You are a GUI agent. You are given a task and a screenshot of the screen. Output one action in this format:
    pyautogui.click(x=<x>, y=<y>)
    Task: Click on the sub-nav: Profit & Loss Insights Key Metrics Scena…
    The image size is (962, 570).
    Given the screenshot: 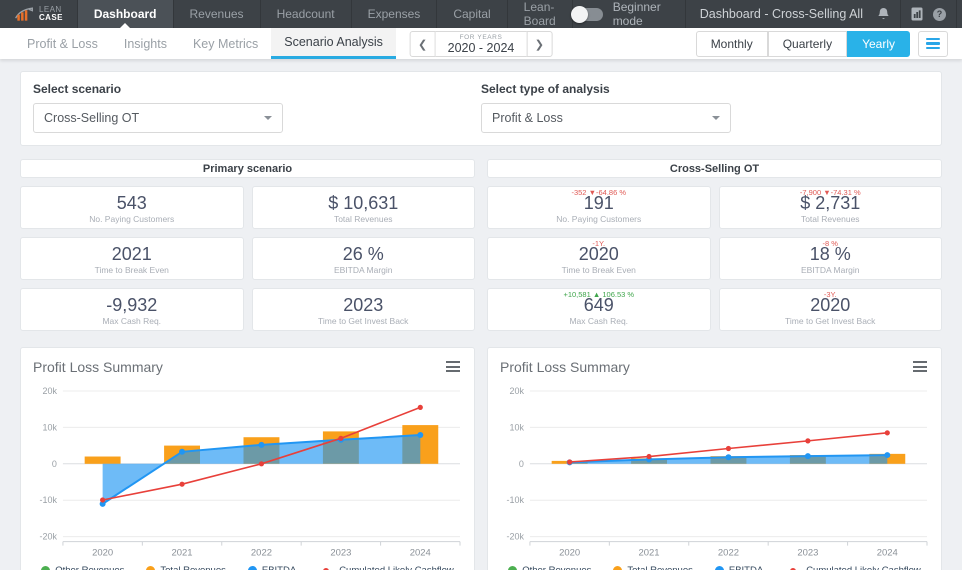 What is the action you would take?
    pyautogui.click(x=481, y=43)
    